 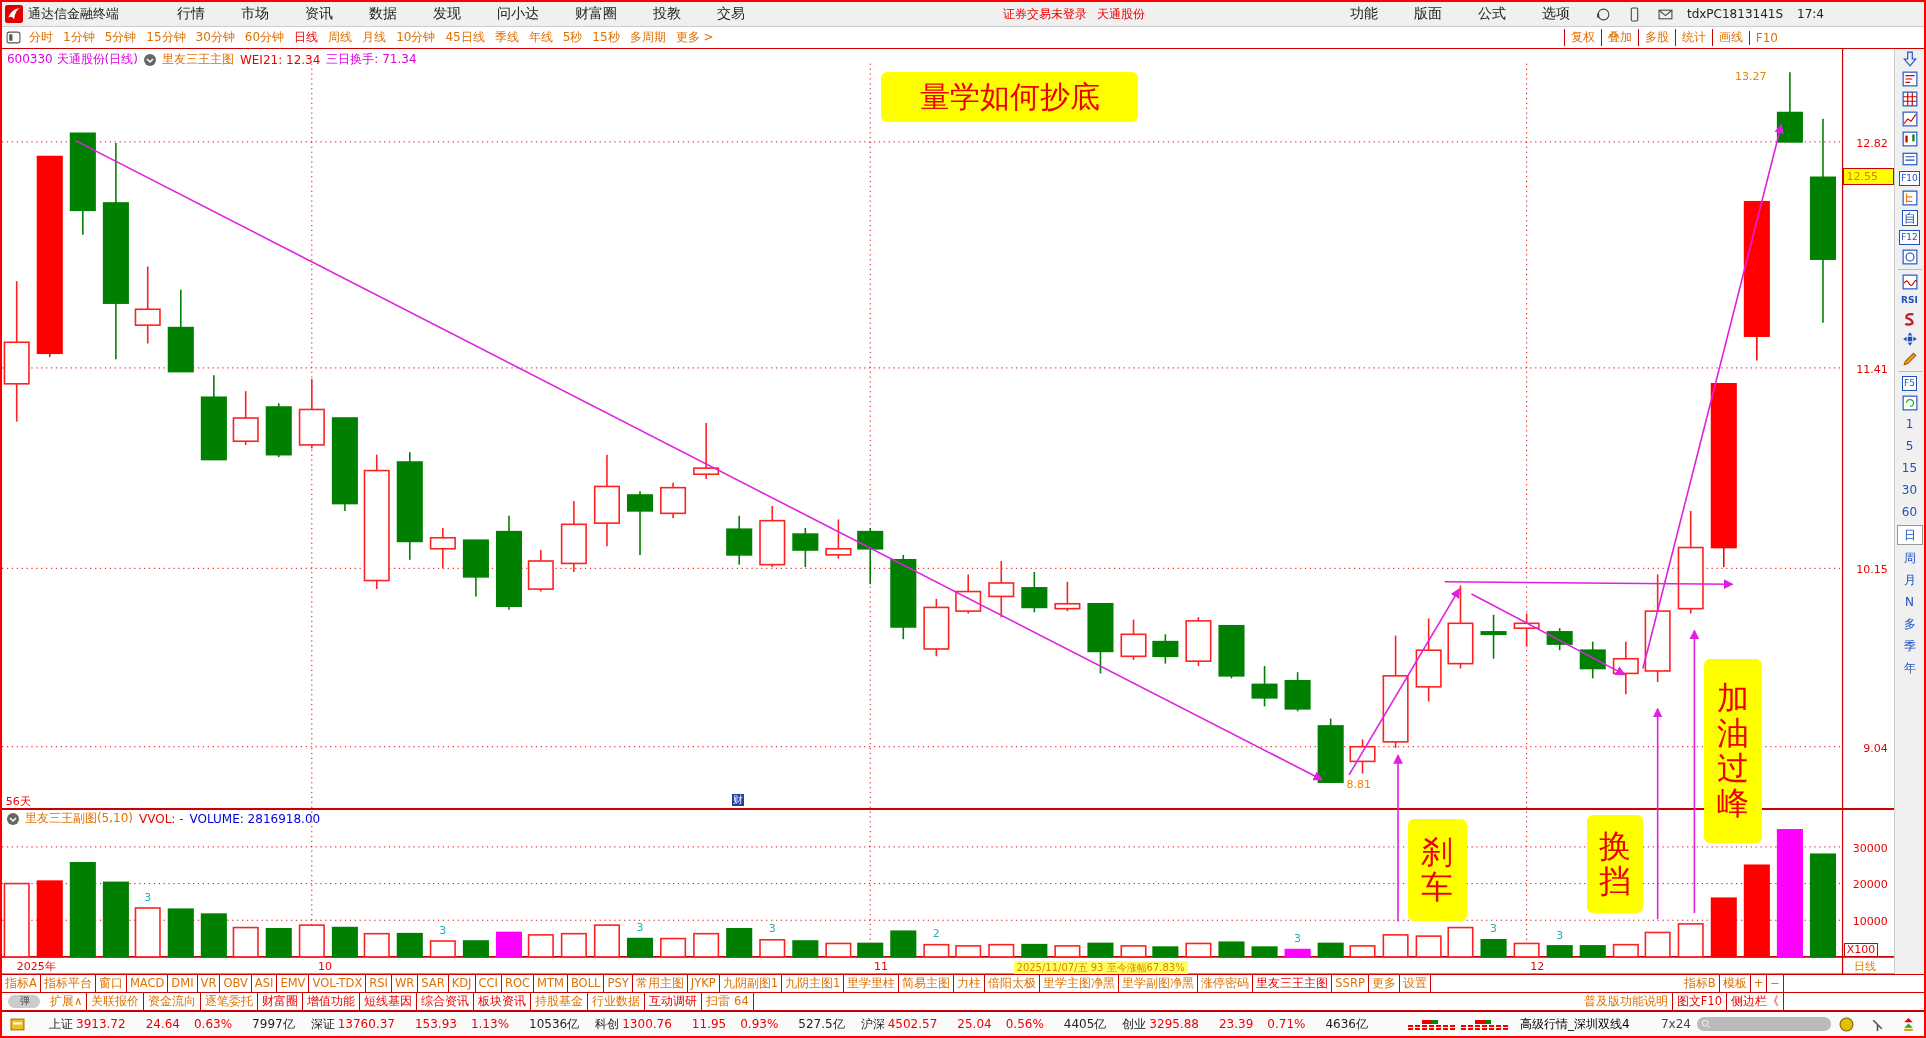 I want to click on period-tab: 5秒, so click(x=572, y=37).